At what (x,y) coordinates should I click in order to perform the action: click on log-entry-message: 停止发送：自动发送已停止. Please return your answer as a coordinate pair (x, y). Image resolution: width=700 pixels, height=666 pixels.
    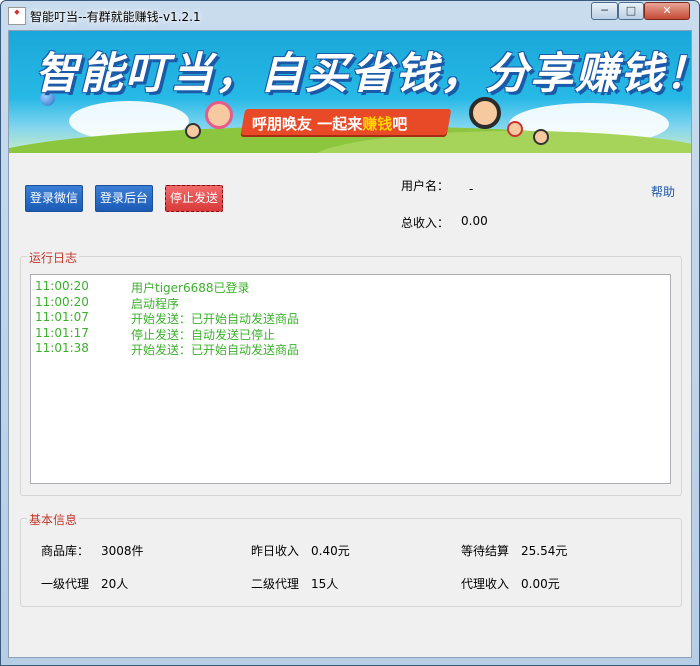
    Looking at the image, I should click on (203, 334).